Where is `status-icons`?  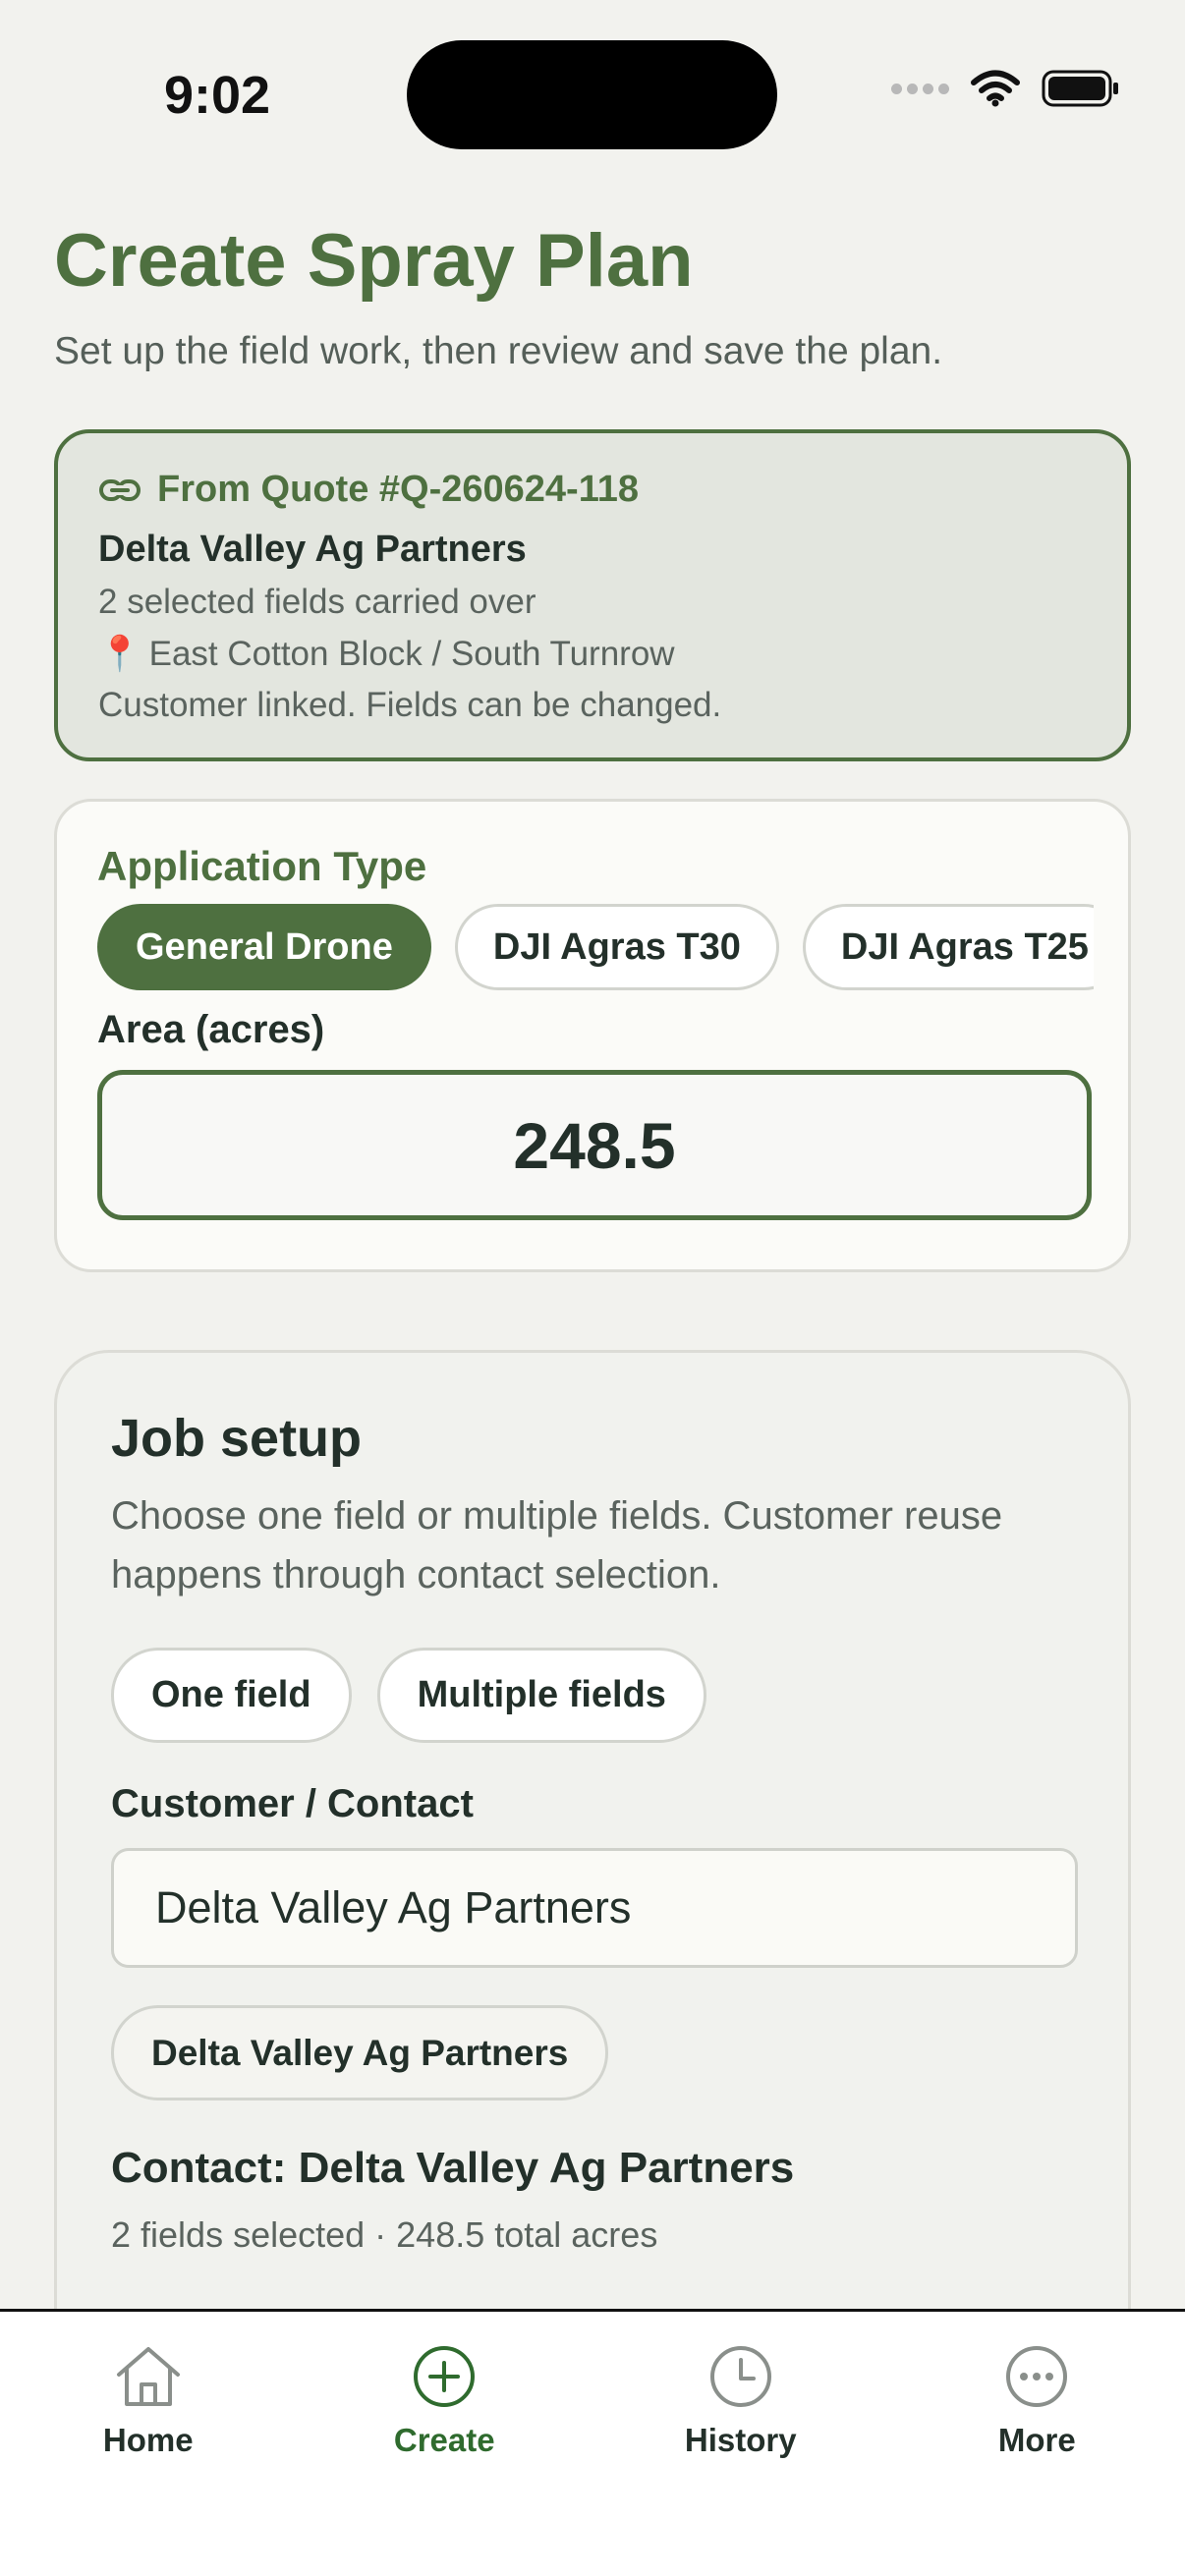
status-icons is located at coordinates (1006, 88).